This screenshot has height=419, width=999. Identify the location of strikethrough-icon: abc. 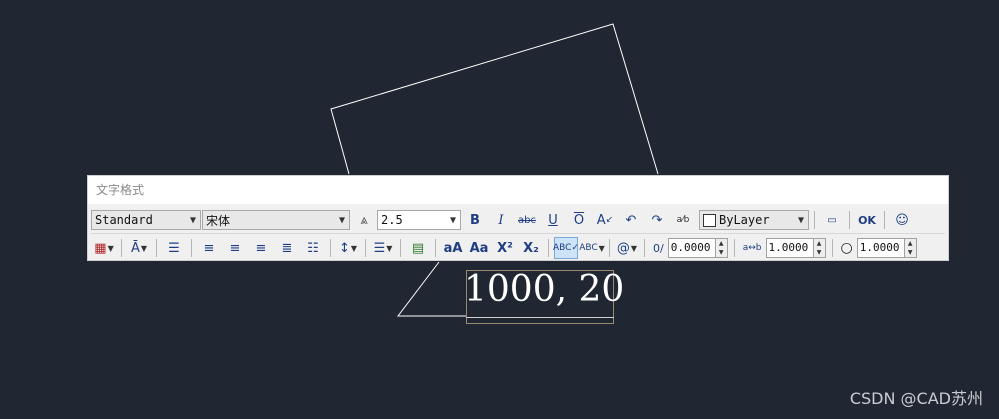
(527, 220).